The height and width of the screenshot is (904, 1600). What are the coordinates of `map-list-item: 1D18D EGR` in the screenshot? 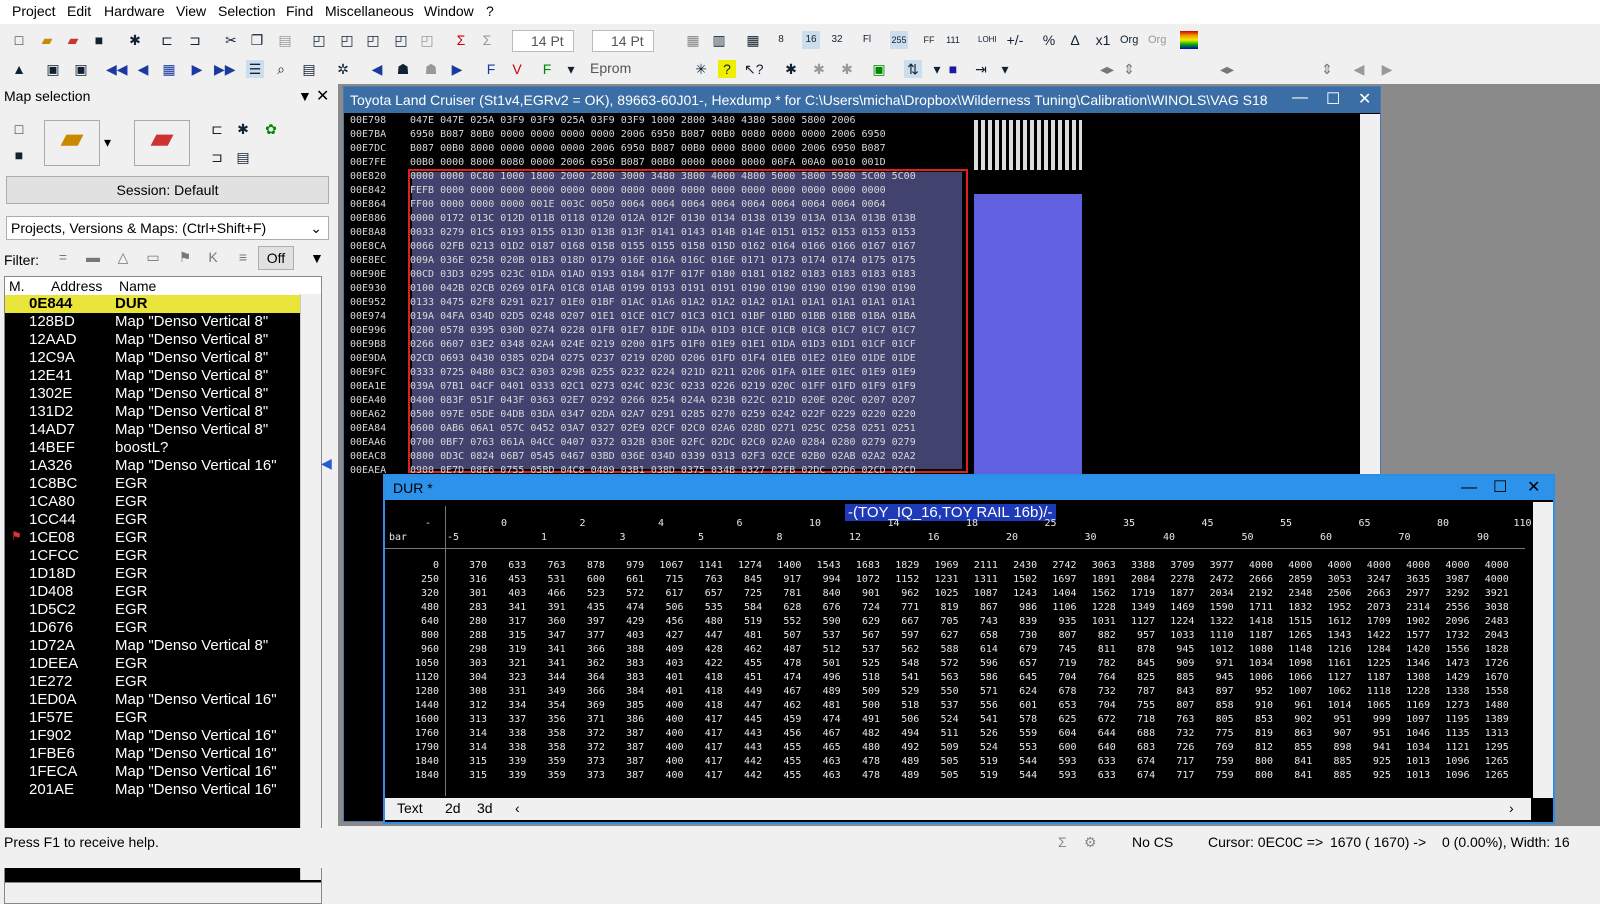 It's located at (163, 574).